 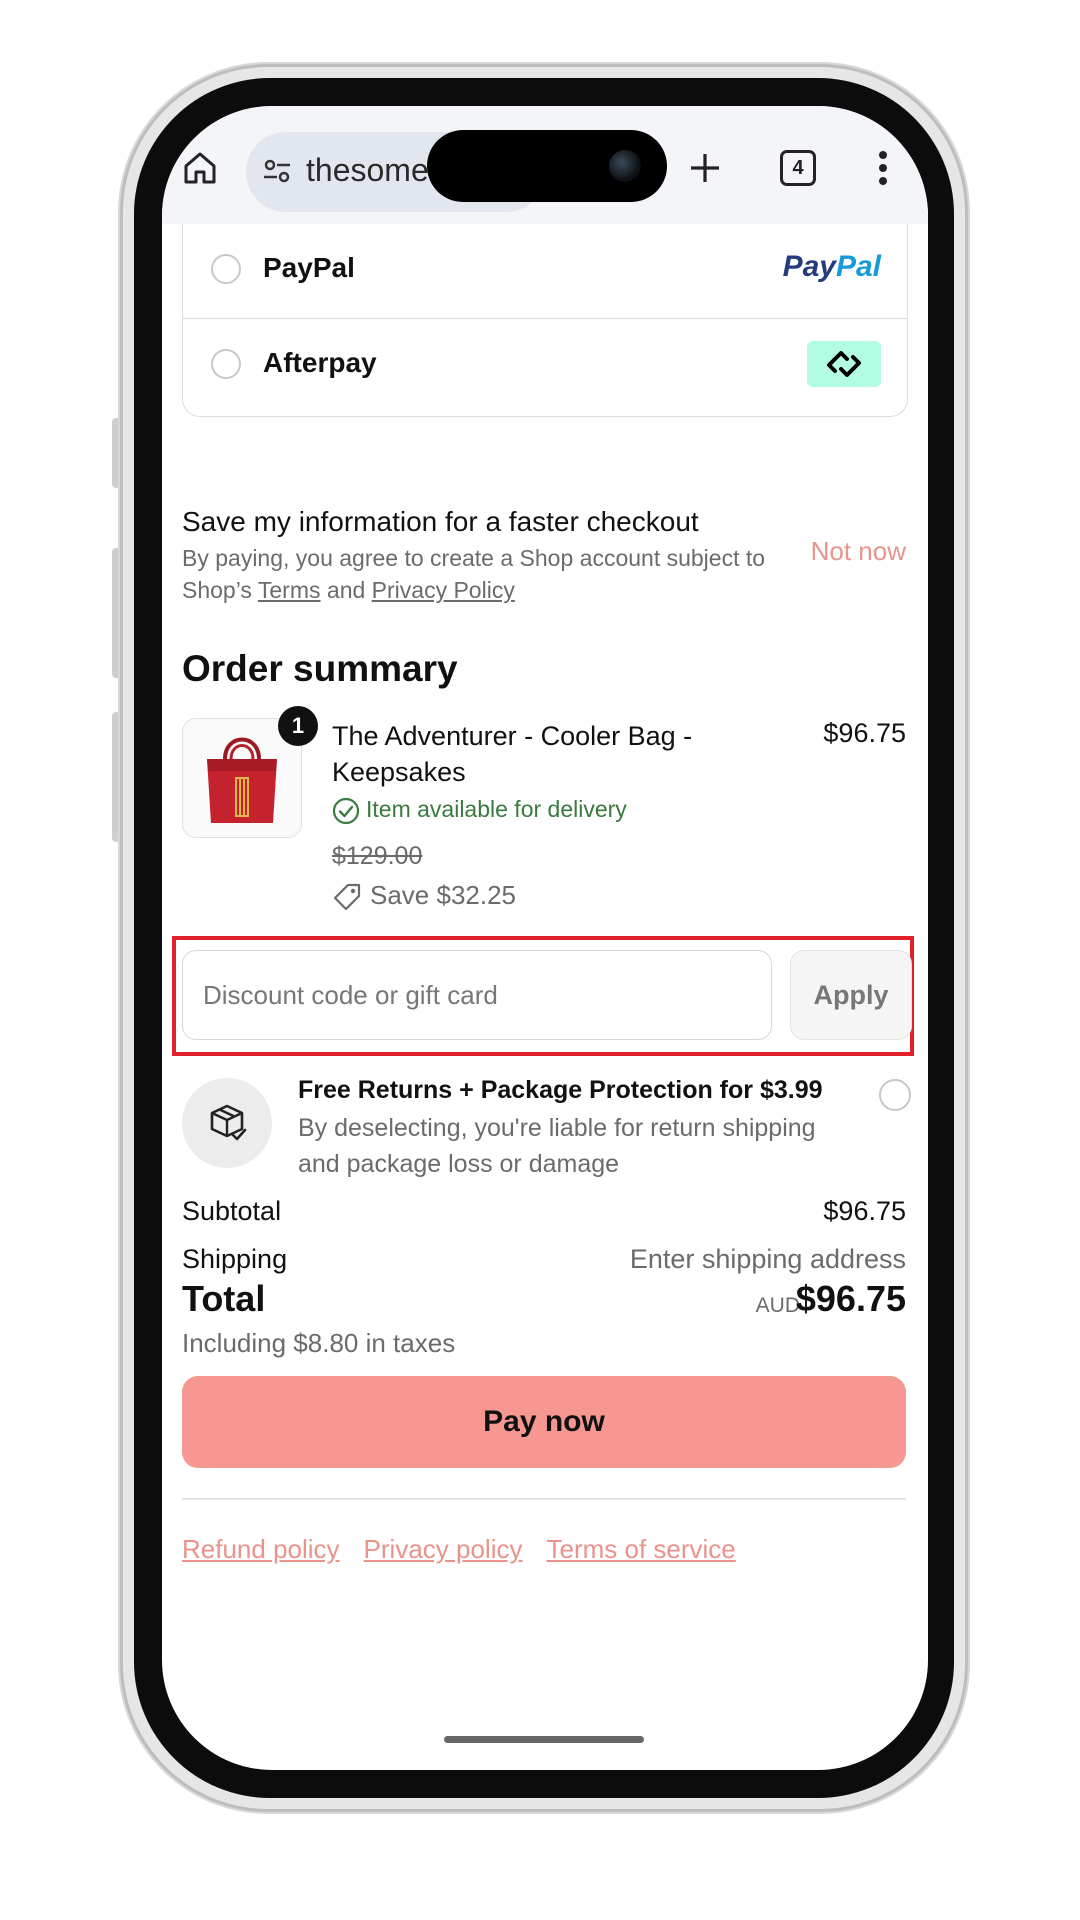 I want to click on price-tag-icon, so click(x=347, y=897).